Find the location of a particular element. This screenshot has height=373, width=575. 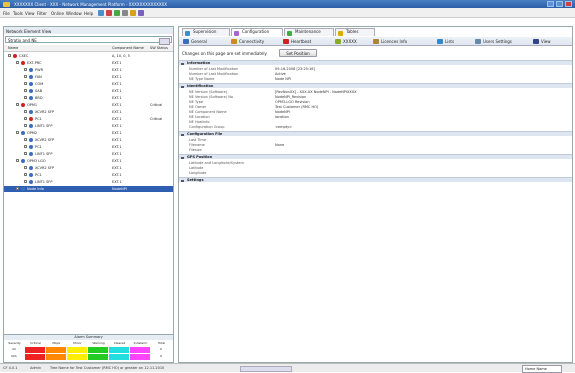

section-header: Identification is located at coordinates (375, 85).